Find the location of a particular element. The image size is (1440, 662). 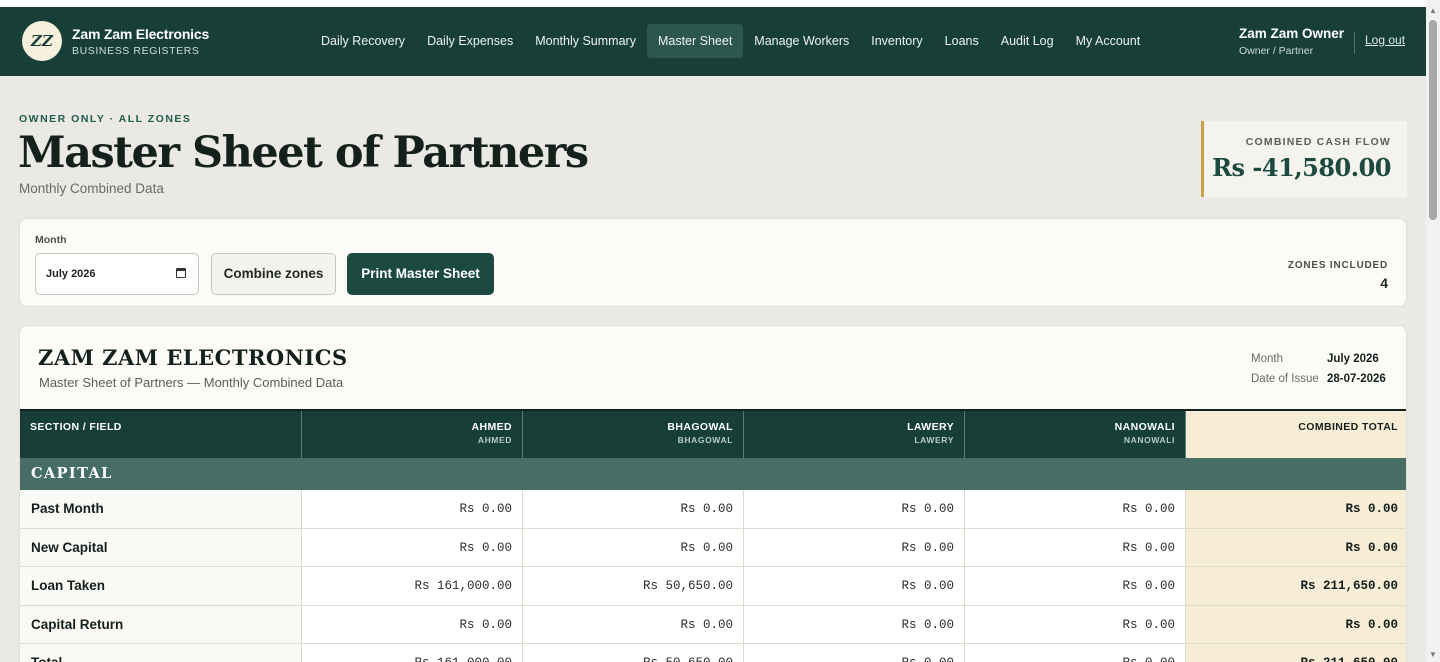

column-header-combined-total: COMBINED TOTAL is located at coordinates (1296, 434).